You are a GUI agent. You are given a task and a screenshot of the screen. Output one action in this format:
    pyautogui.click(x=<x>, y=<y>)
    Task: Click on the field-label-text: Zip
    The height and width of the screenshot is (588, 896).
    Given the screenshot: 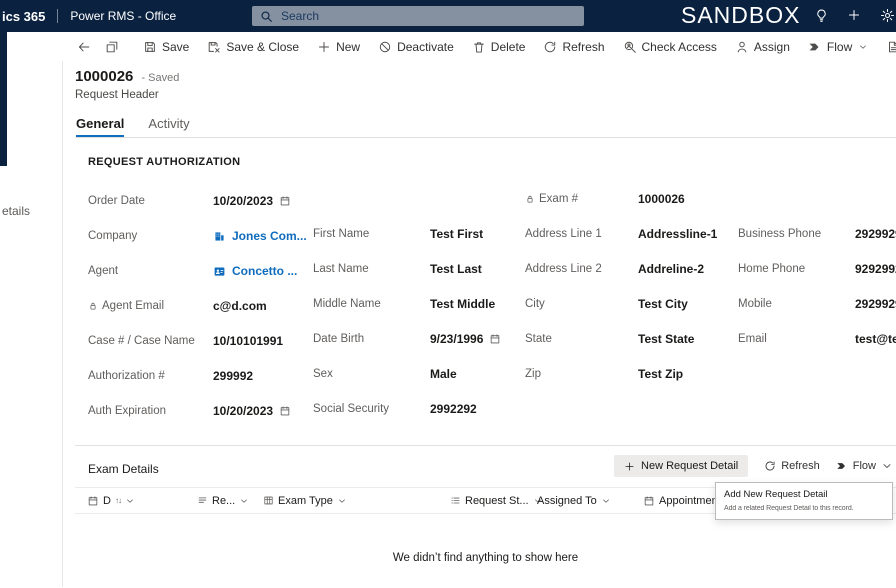 What is the action you would take?
    pyautogui.click(x=533, y=374)
    